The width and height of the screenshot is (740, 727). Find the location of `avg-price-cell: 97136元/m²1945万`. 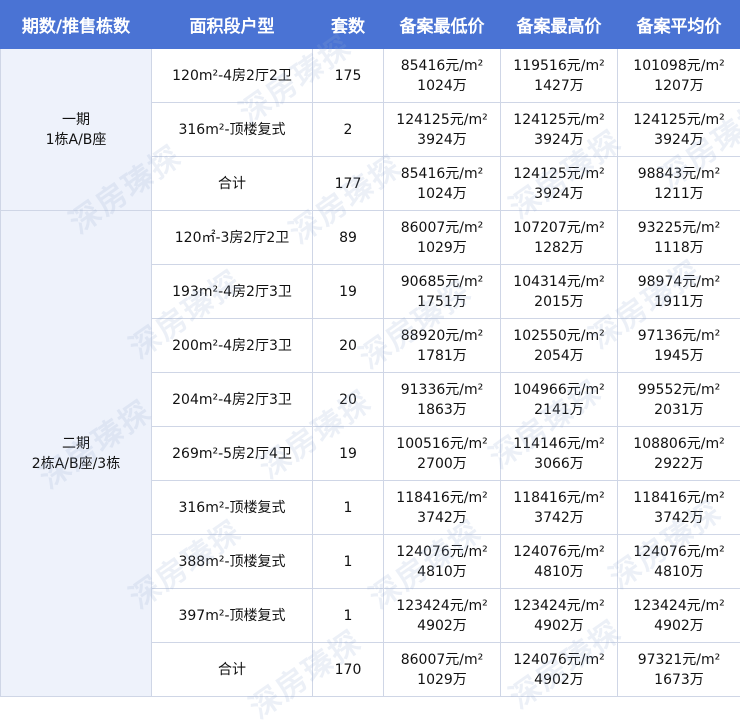

avg-price-cell: 97136元/m²1945万 is located at coordinates (679, 346).